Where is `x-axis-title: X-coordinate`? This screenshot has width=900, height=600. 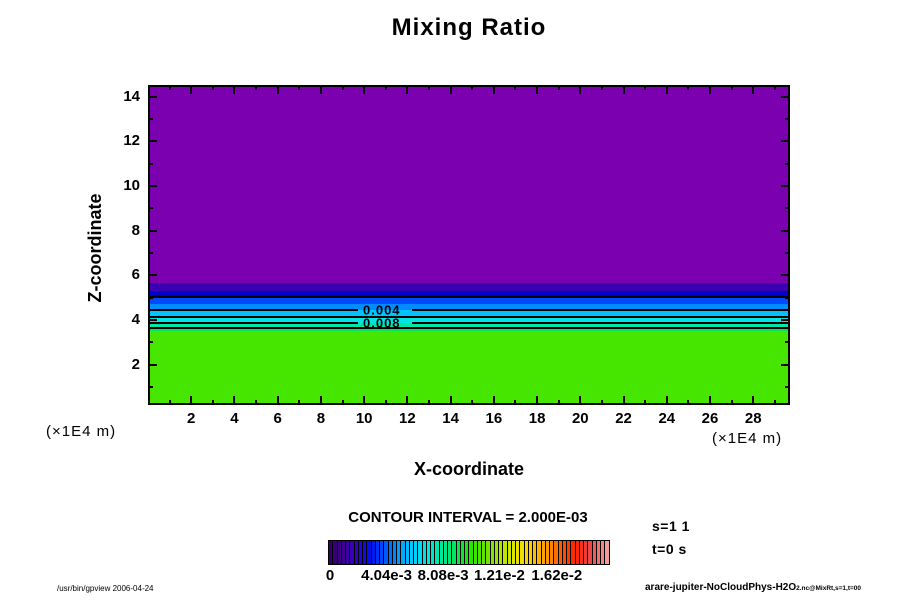 x-axis-title: X-coordinate is located at coordinates (468, 469).